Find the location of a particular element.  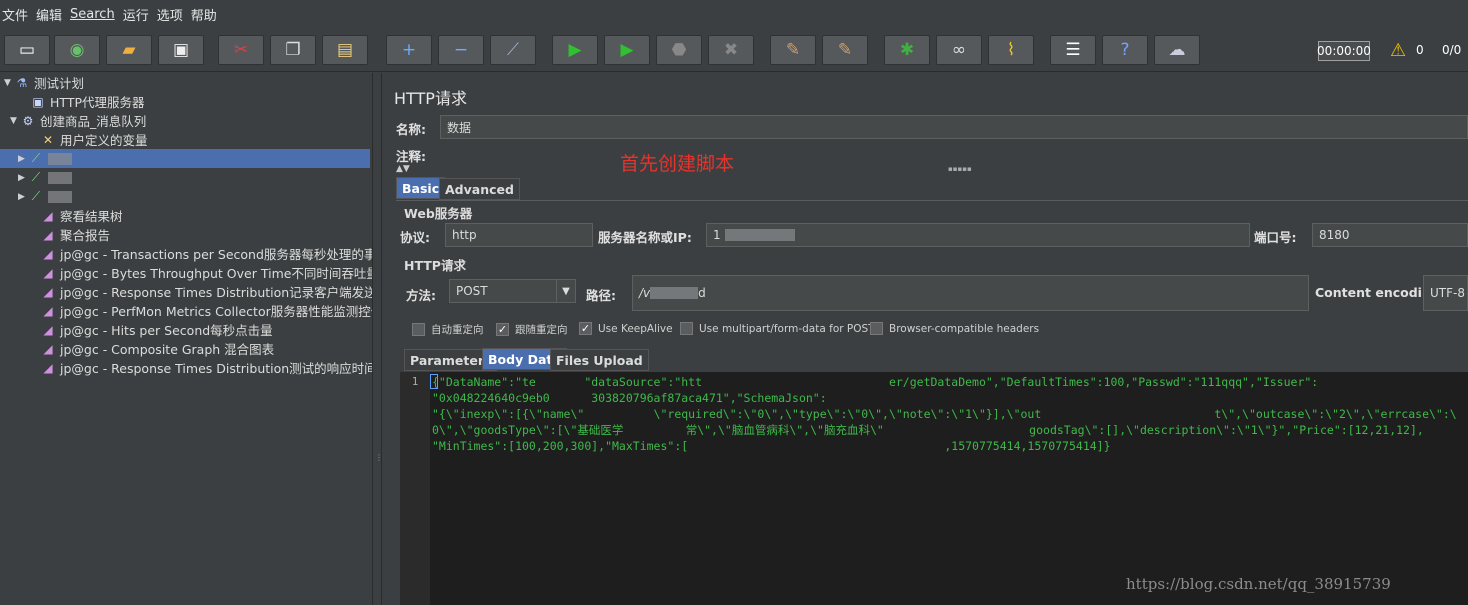

tab-basic: Basic is located at coordinates (421, 188).